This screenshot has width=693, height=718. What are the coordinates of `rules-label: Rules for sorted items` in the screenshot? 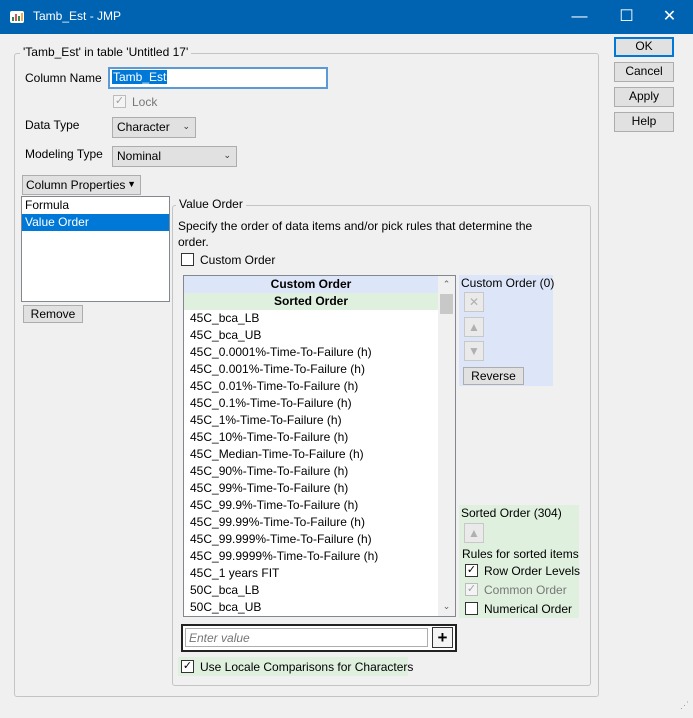 It's located at (520, 554).